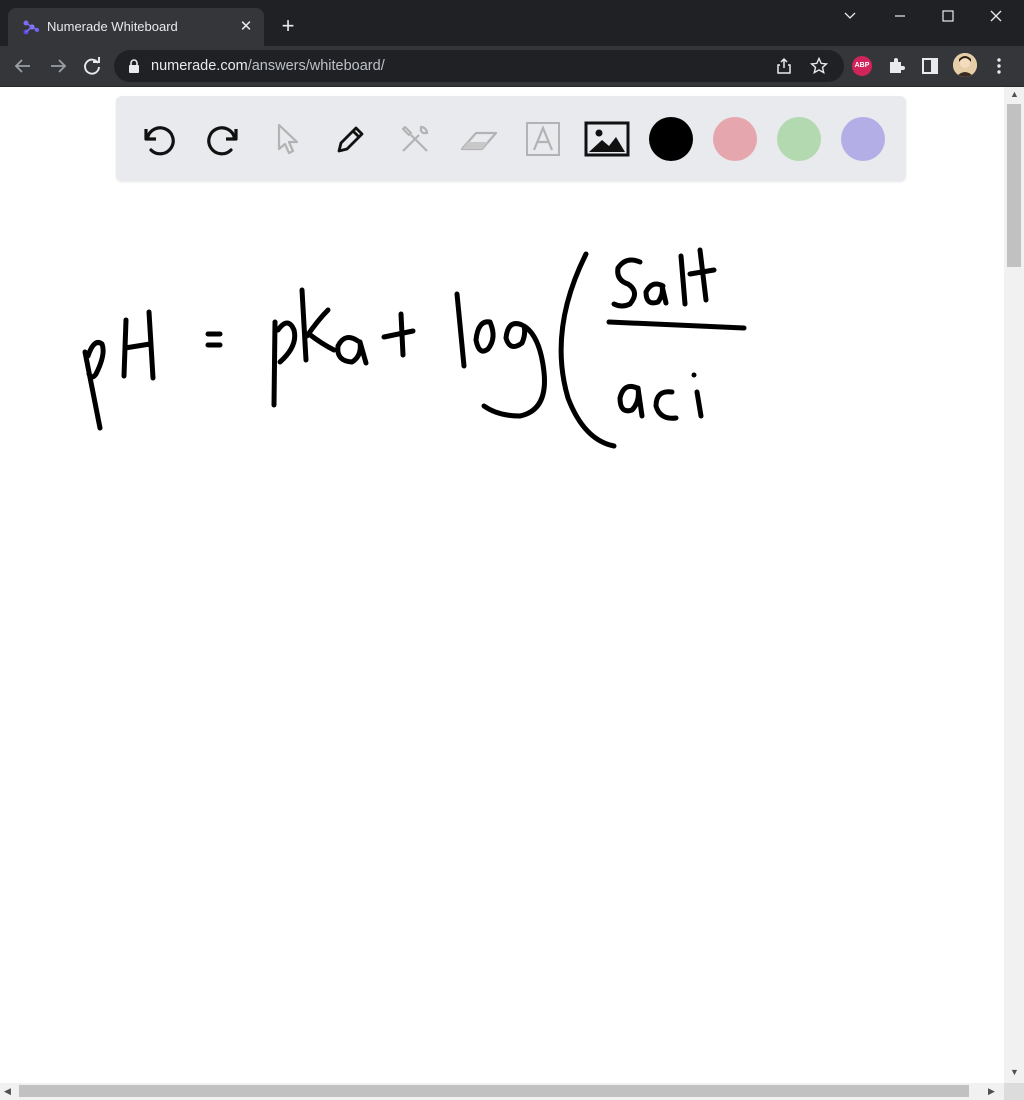 This screenshot has width=1024, height=1100. What do you see at coordinates (1014, 1072) in the screenshot?
I see `scroll-down-arrow-icon: ▼` at bounding box center [1014, 1072].